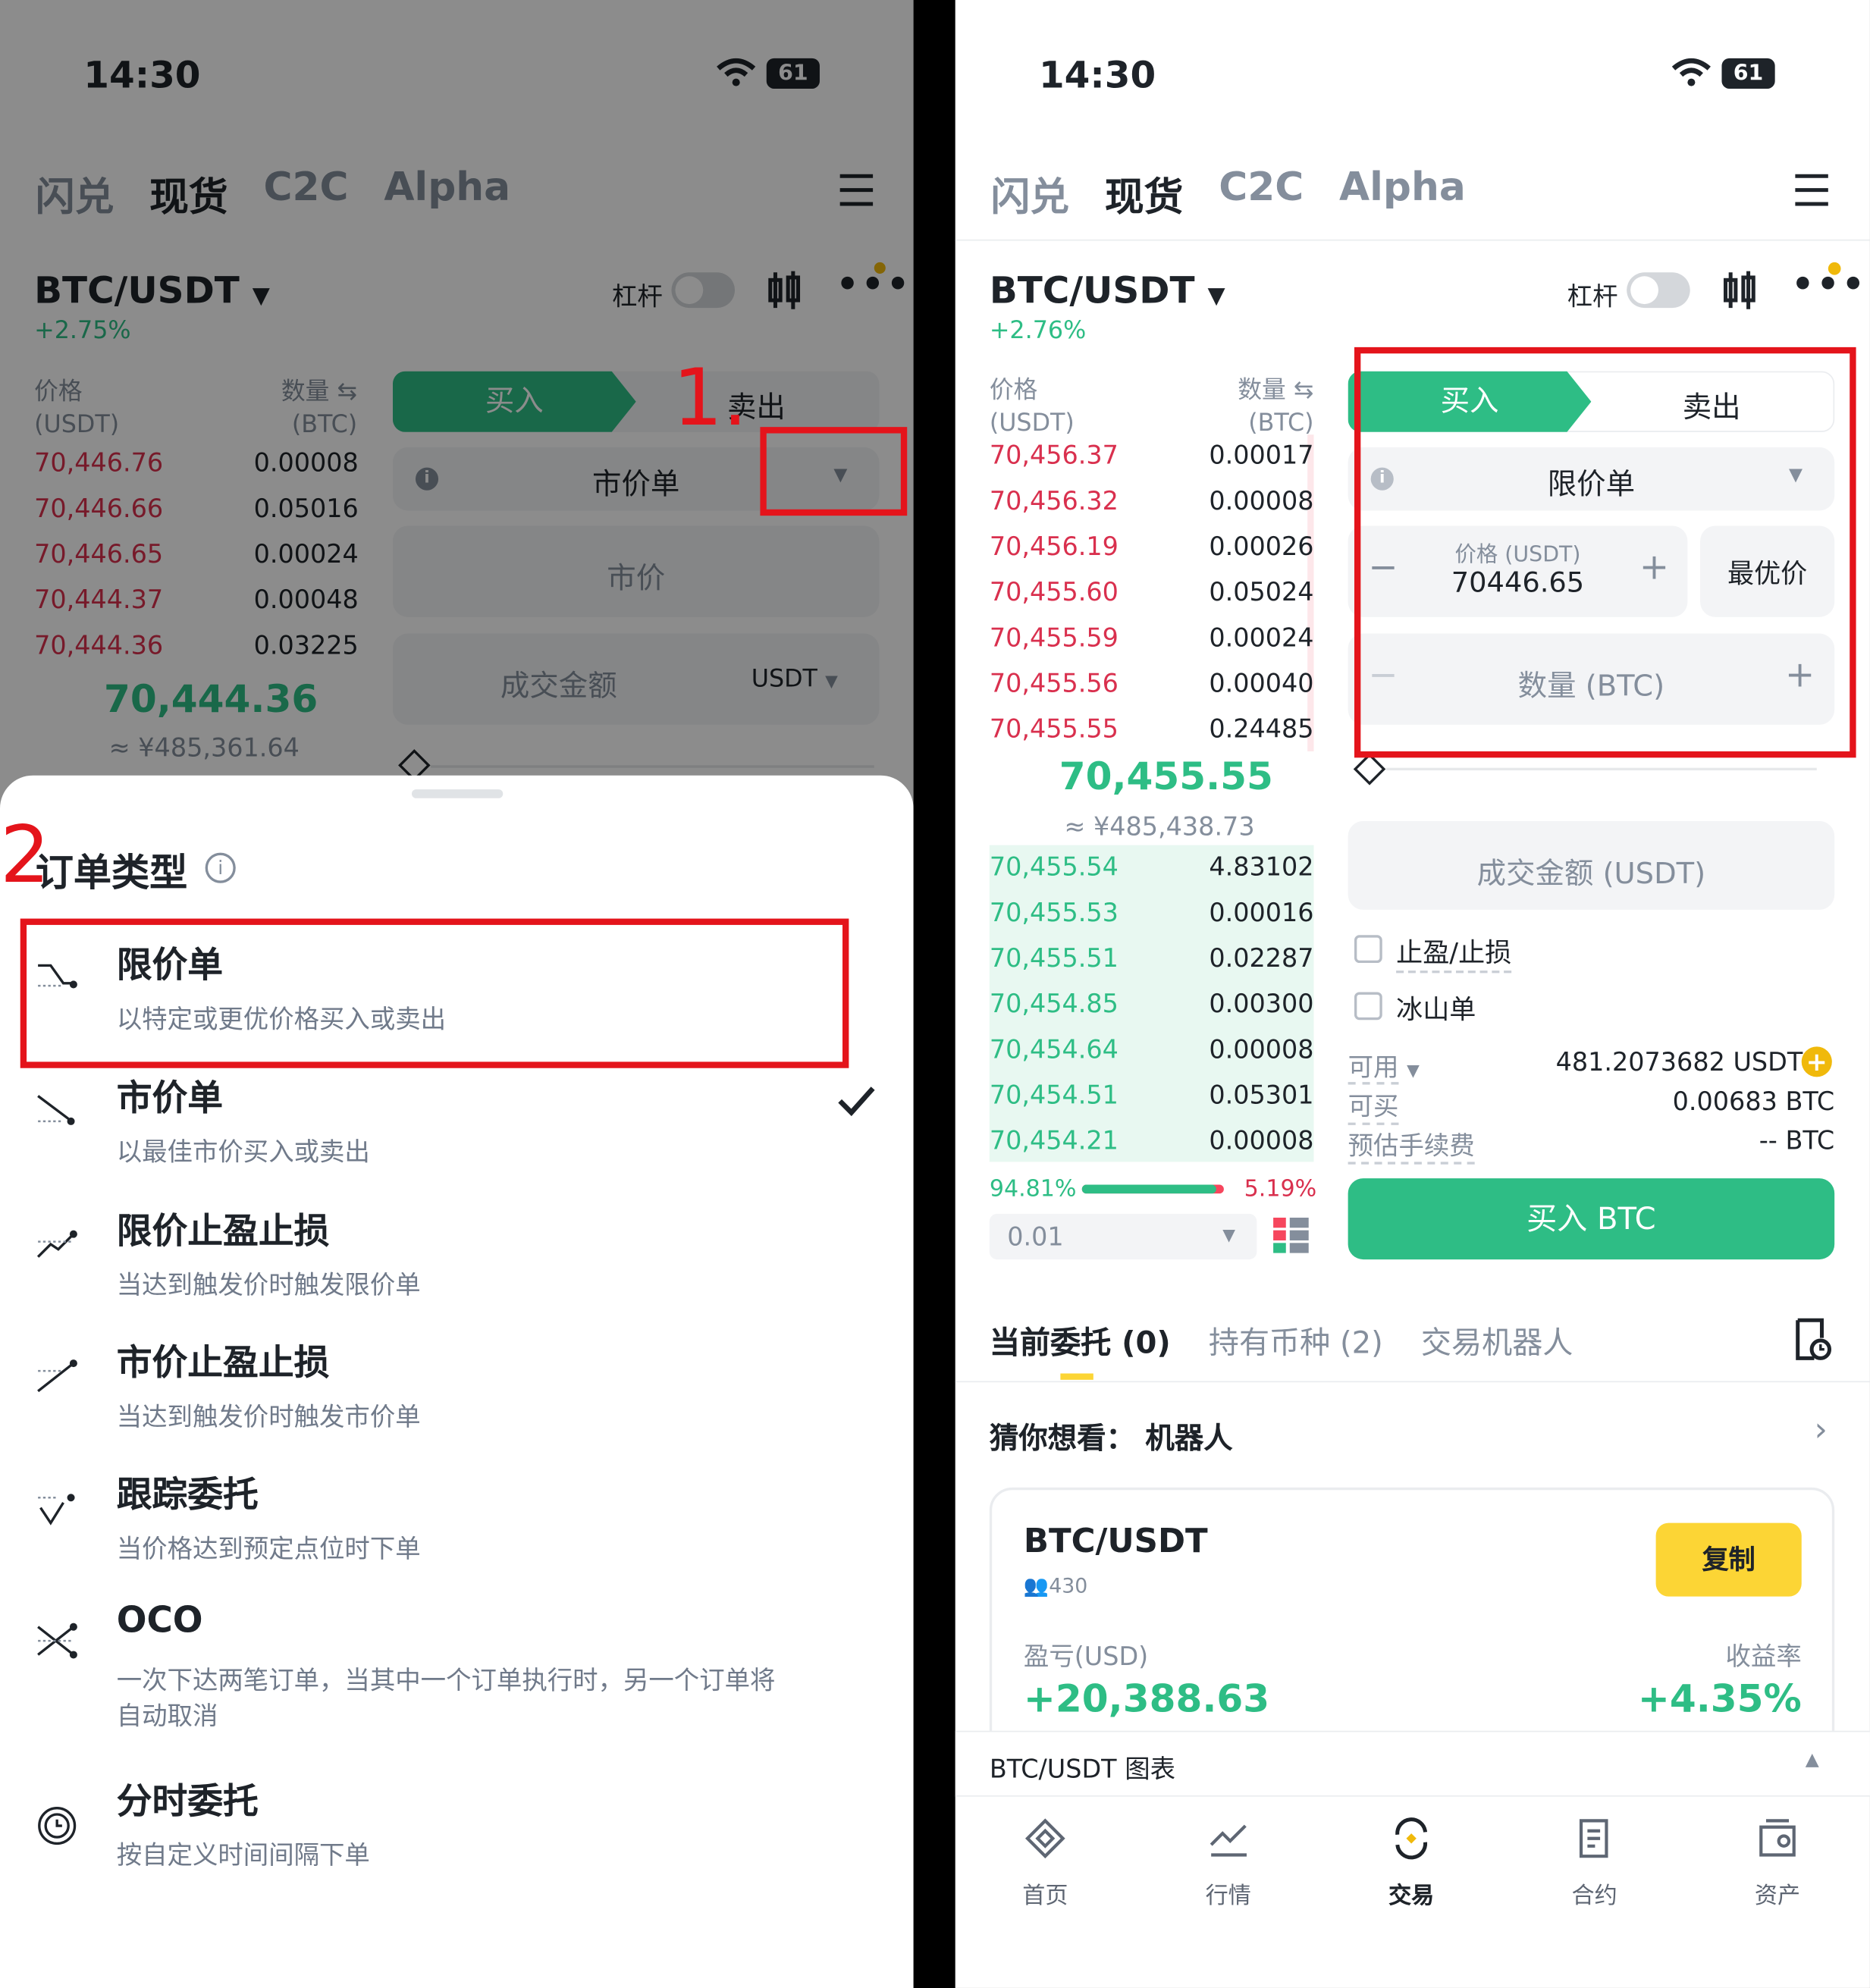 Image resolution: width=1870 pixels, height=1988 pixels. I want to click on ask-price: 70,456.37, so click(1054, 454).